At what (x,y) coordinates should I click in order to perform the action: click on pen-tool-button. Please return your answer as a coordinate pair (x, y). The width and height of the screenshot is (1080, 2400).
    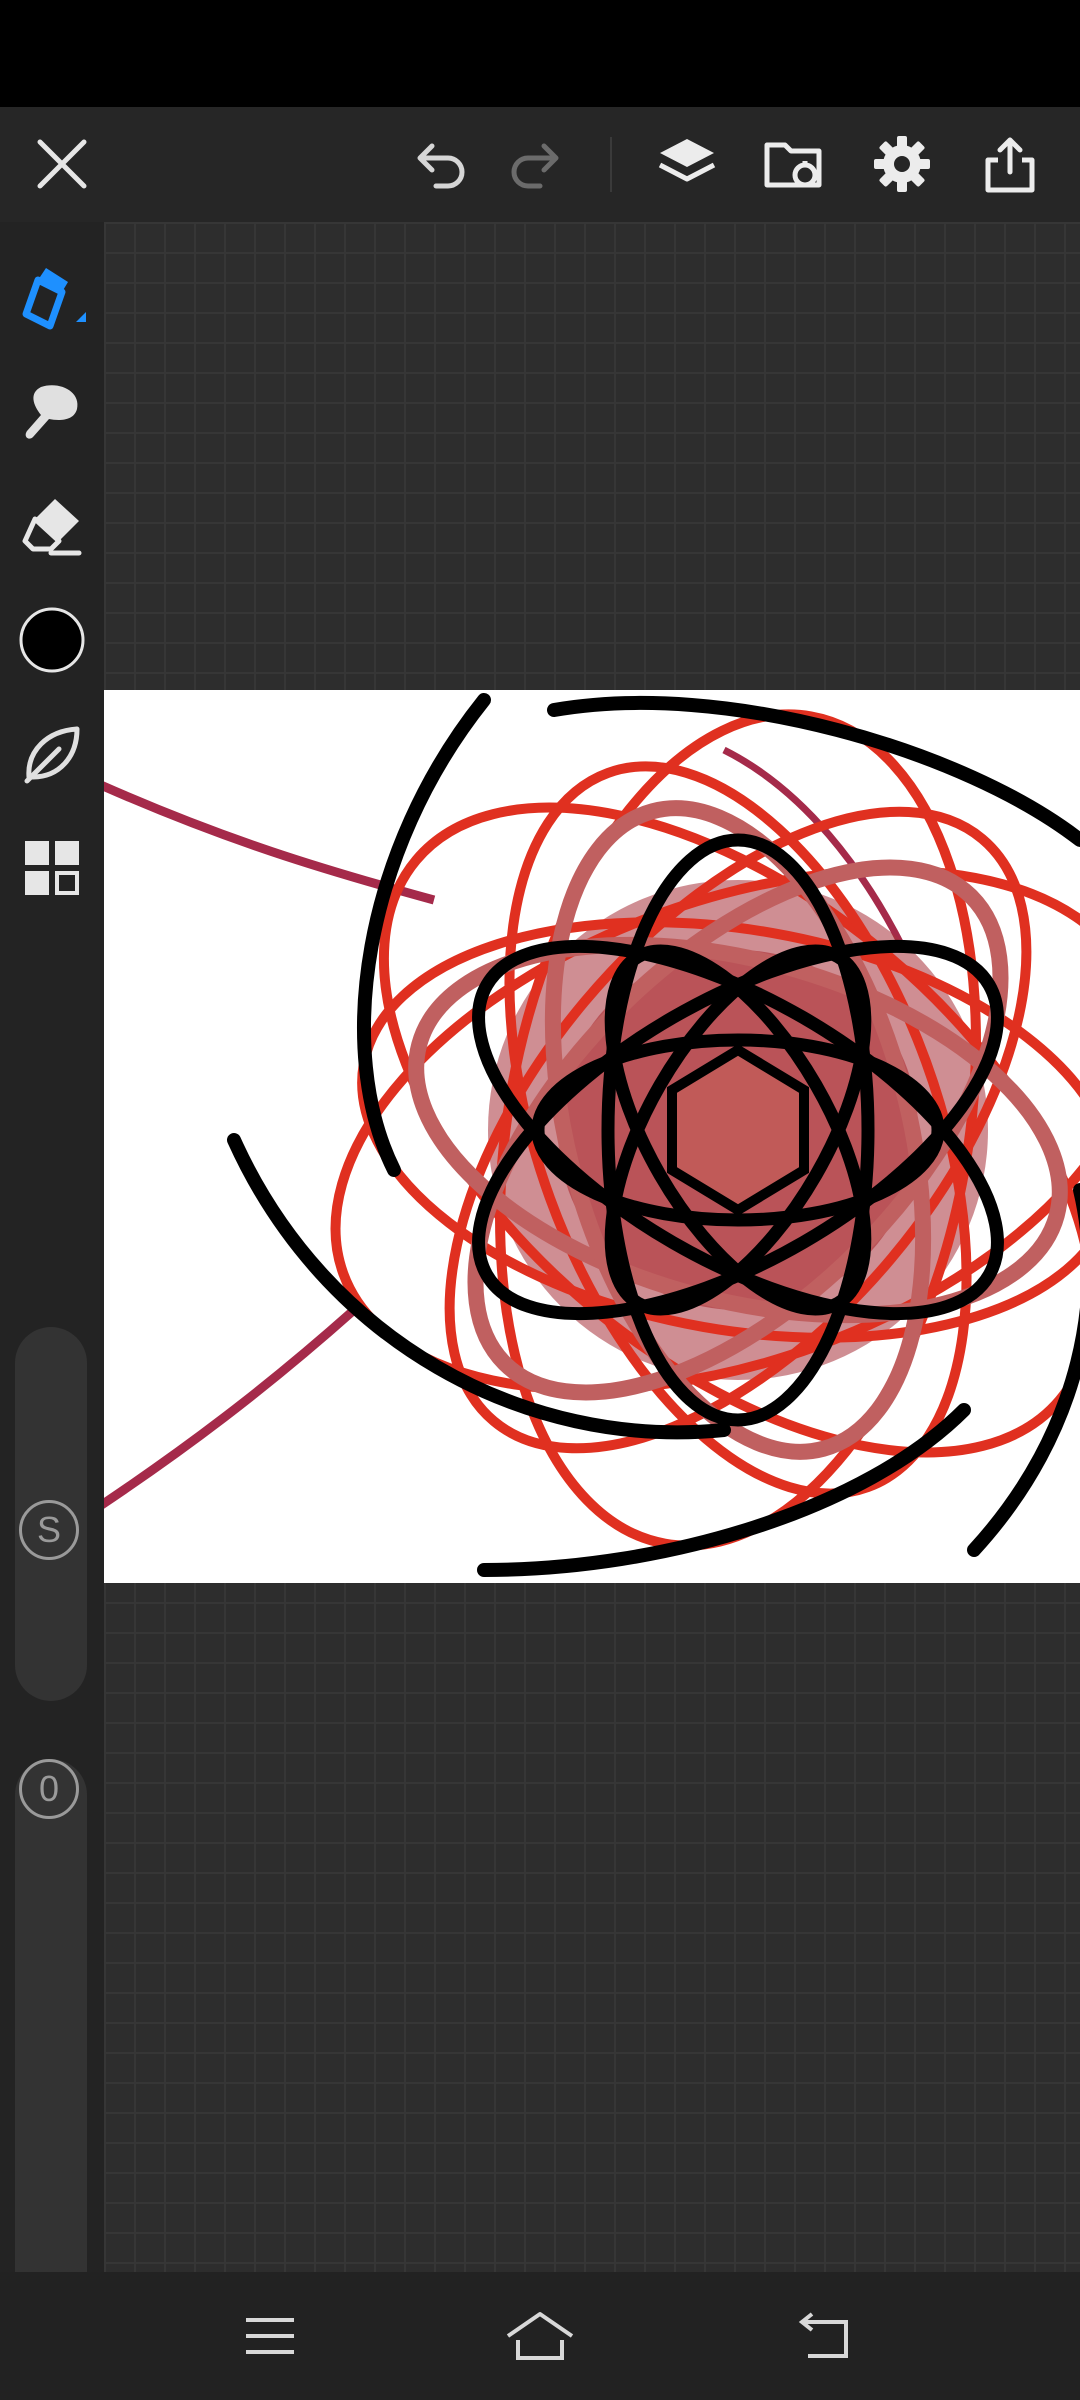
    Looking at the image, I should click on (52, 298).